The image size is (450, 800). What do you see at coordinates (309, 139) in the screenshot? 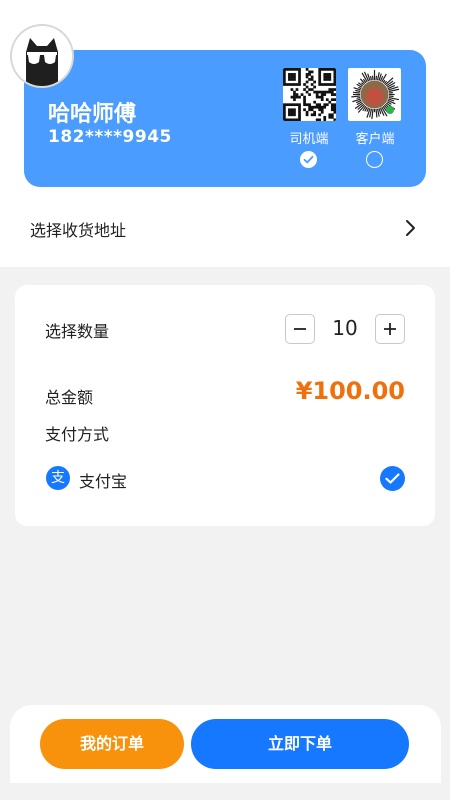
I see `qr-label-driver: 司机端` at bounding box center [309, 139].